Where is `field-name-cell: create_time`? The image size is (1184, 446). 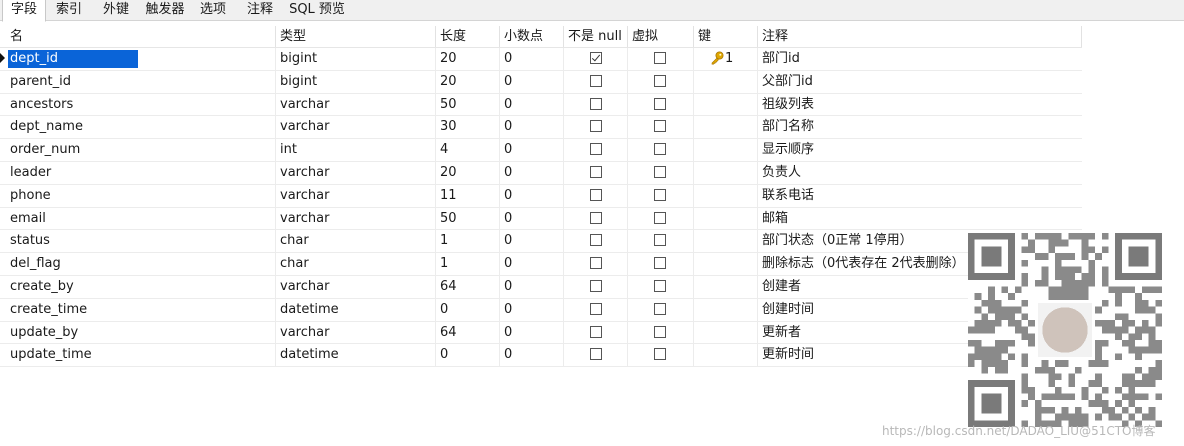
field-name-cell: create_time is located at coordinates (141, 309).